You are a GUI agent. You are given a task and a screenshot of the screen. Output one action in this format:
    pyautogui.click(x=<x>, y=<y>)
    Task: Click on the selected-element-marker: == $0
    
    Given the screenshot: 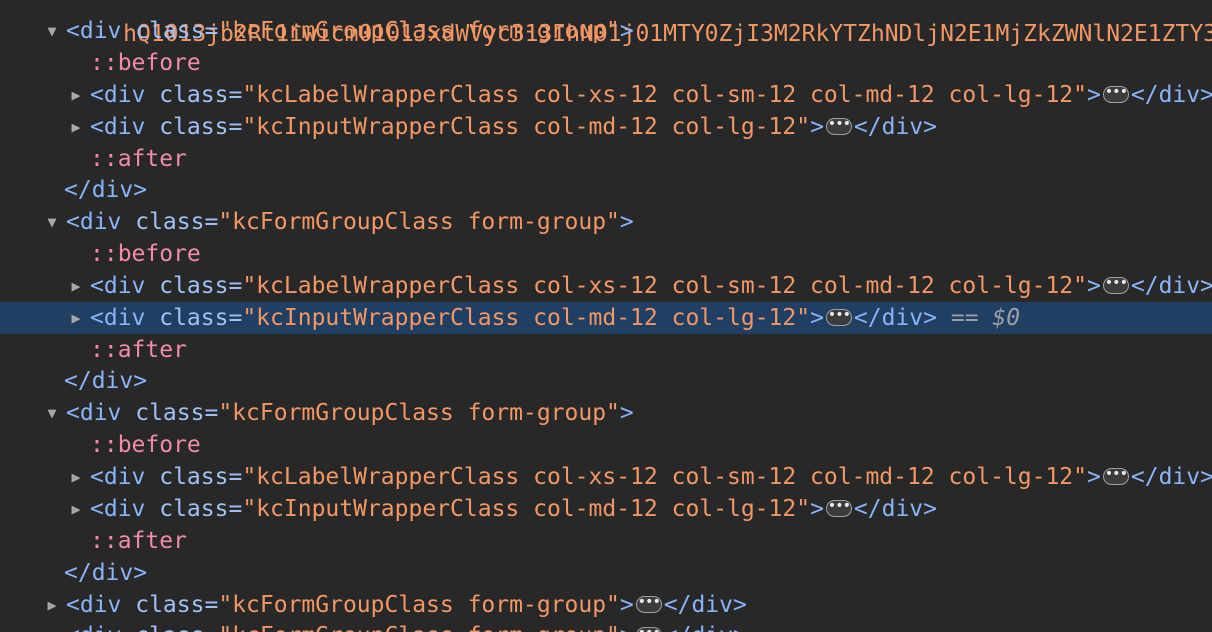 What is the action you would take?
    pyautogui.click(x=985, y=318)
    